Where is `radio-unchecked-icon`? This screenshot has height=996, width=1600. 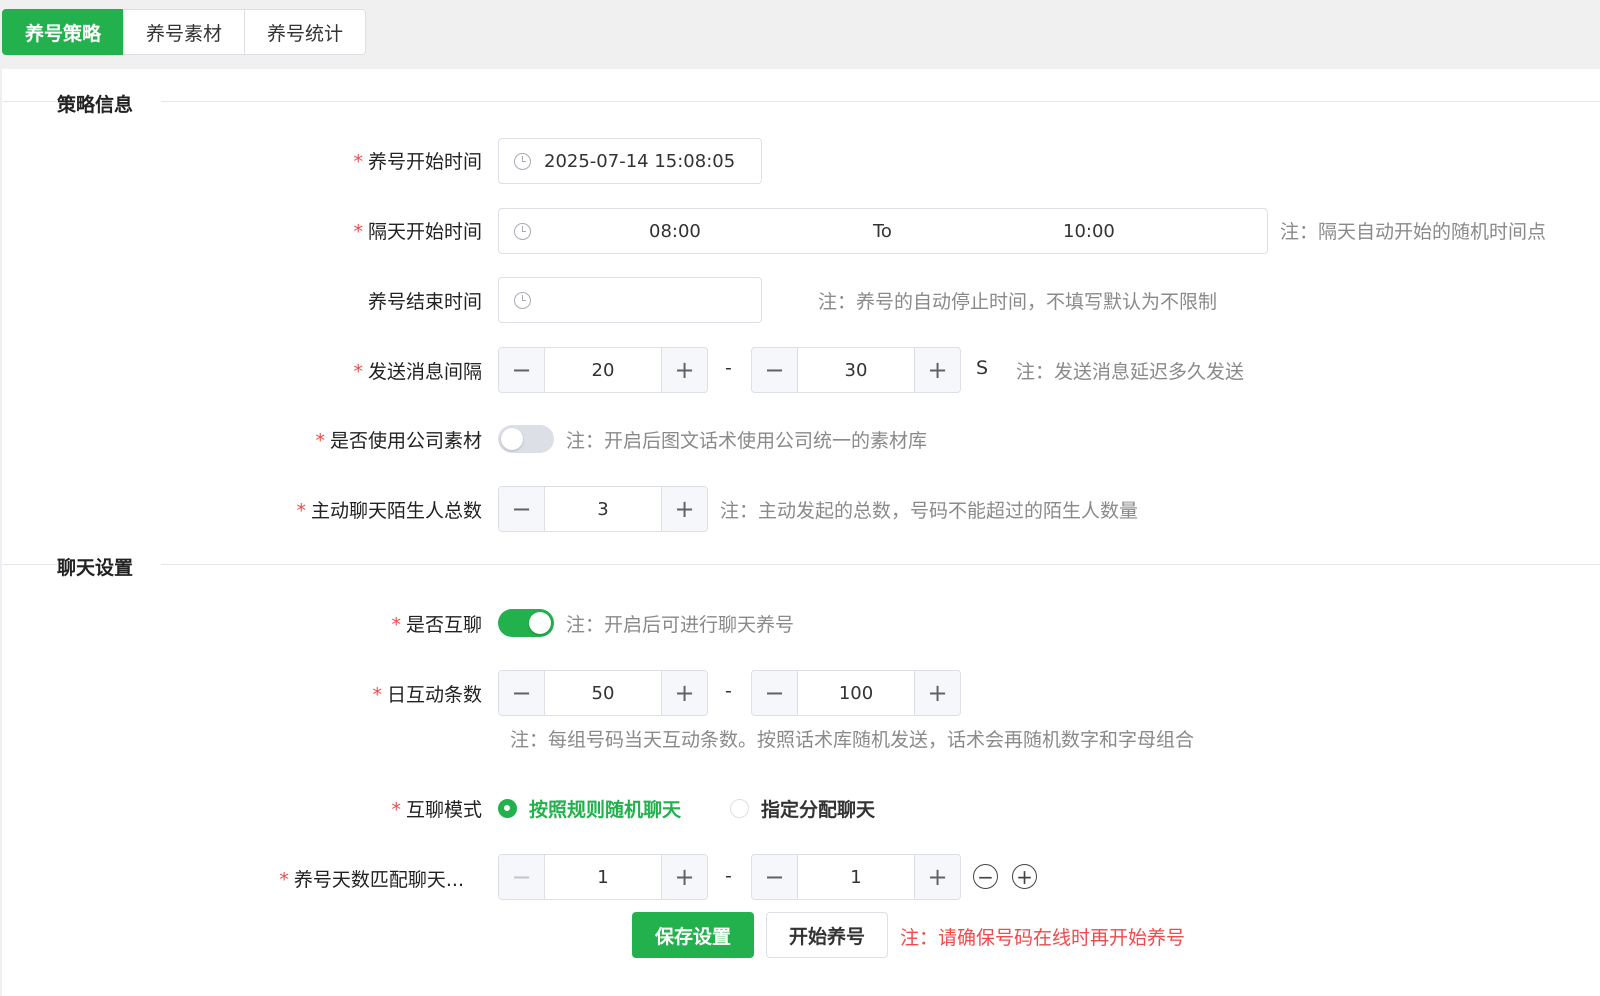
radio-unchecked-icon is located at coordinates (739, 808).